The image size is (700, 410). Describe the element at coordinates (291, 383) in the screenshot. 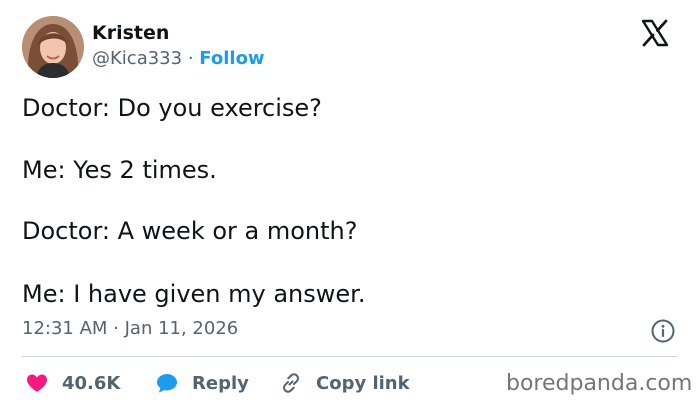

I see `link-icon` at that location.